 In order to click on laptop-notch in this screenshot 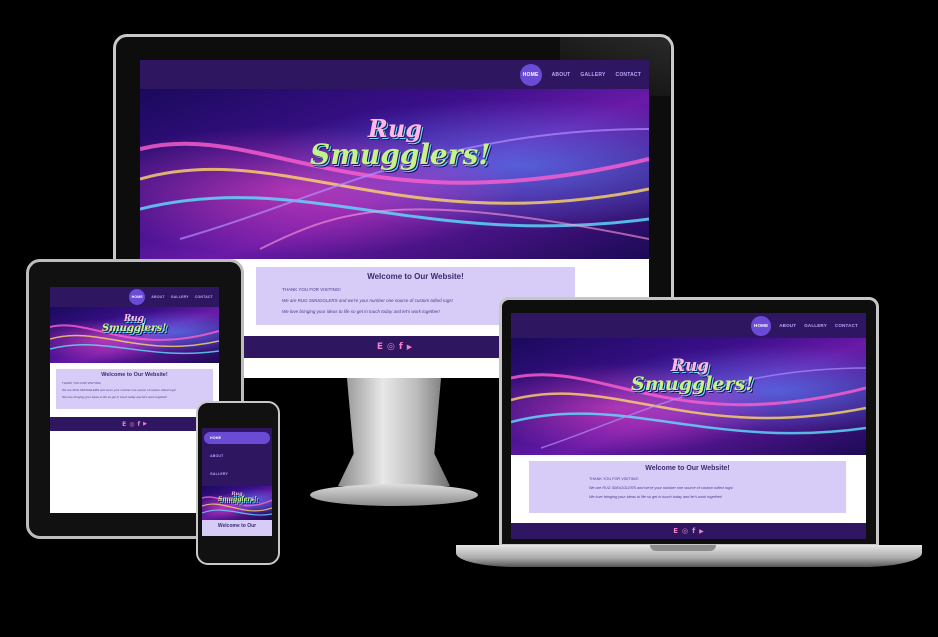, I will do `click(683, 548)`.